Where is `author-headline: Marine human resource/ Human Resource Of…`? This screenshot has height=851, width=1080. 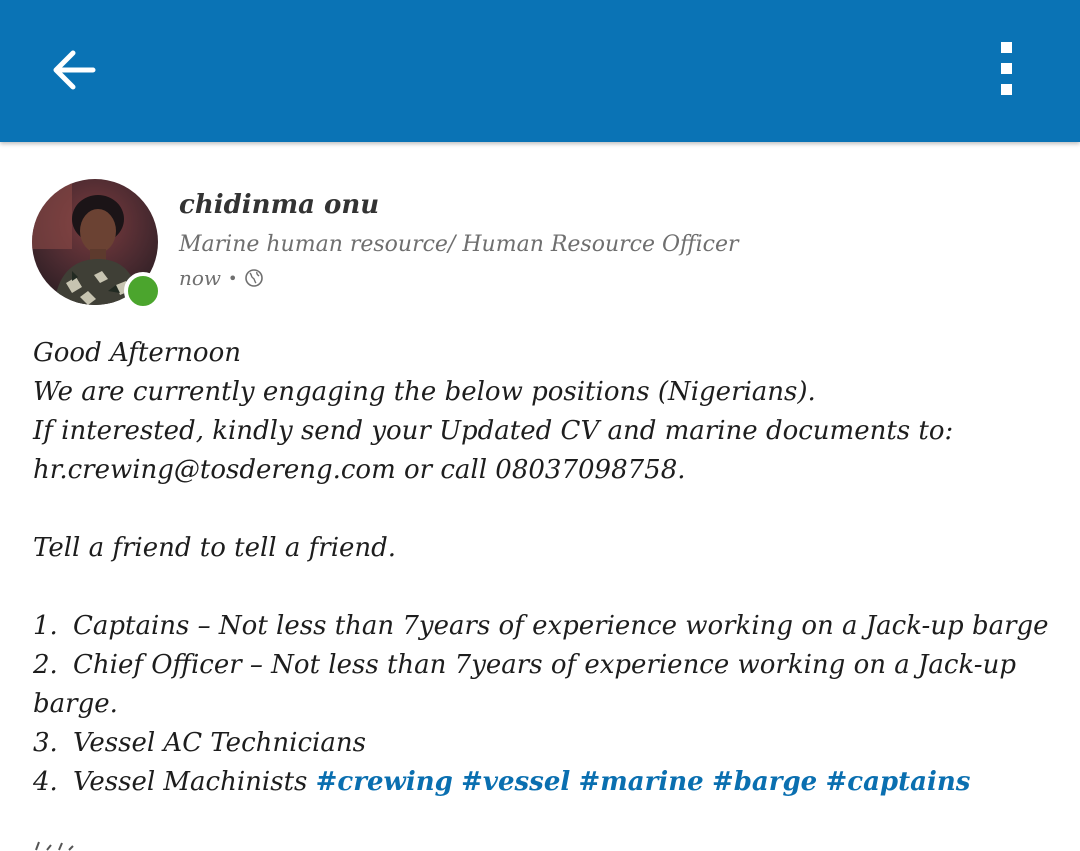
author-headline: Marine human resource/ Human Resource Of… is located at coordinates (459, 244).